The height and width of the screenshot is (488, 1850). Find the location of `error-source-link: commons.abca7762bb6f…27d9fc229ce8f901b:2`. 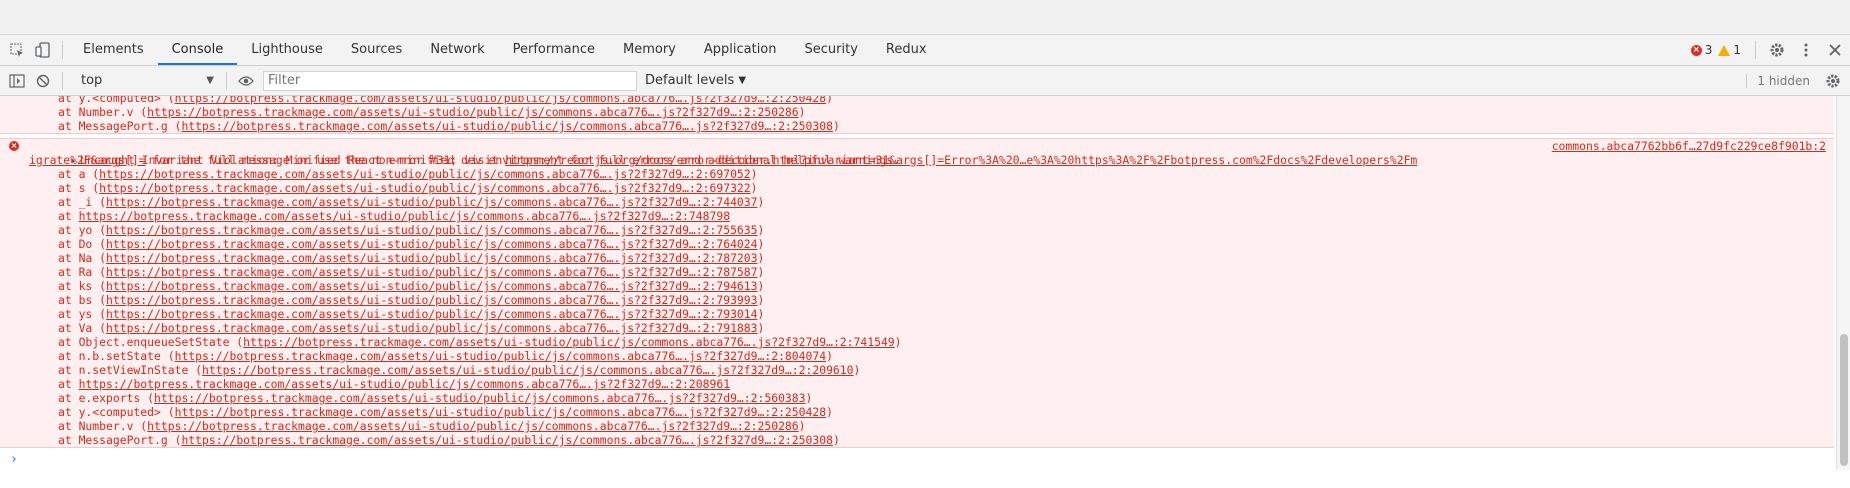

error-source-link: commons.abca7762bb6f…27d9fc229ce8f901b:2 is located at coordinates (1689, 146).